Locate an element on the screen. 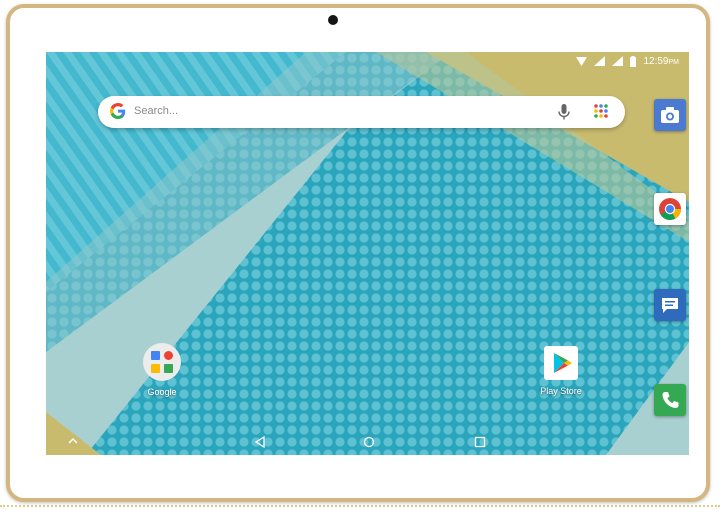  play-store-app: Play Store is located at coordinates (561, 370).